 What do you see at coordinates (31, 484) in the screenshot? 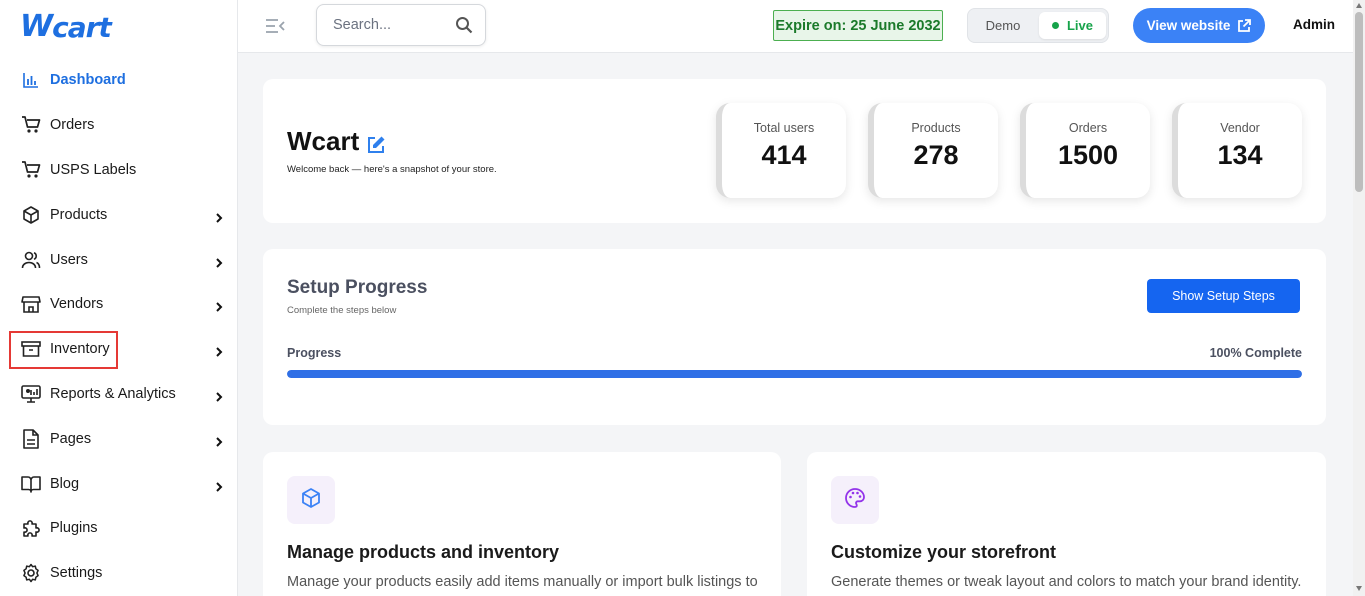
I see `book-icon` at bounding box center [31, 484].